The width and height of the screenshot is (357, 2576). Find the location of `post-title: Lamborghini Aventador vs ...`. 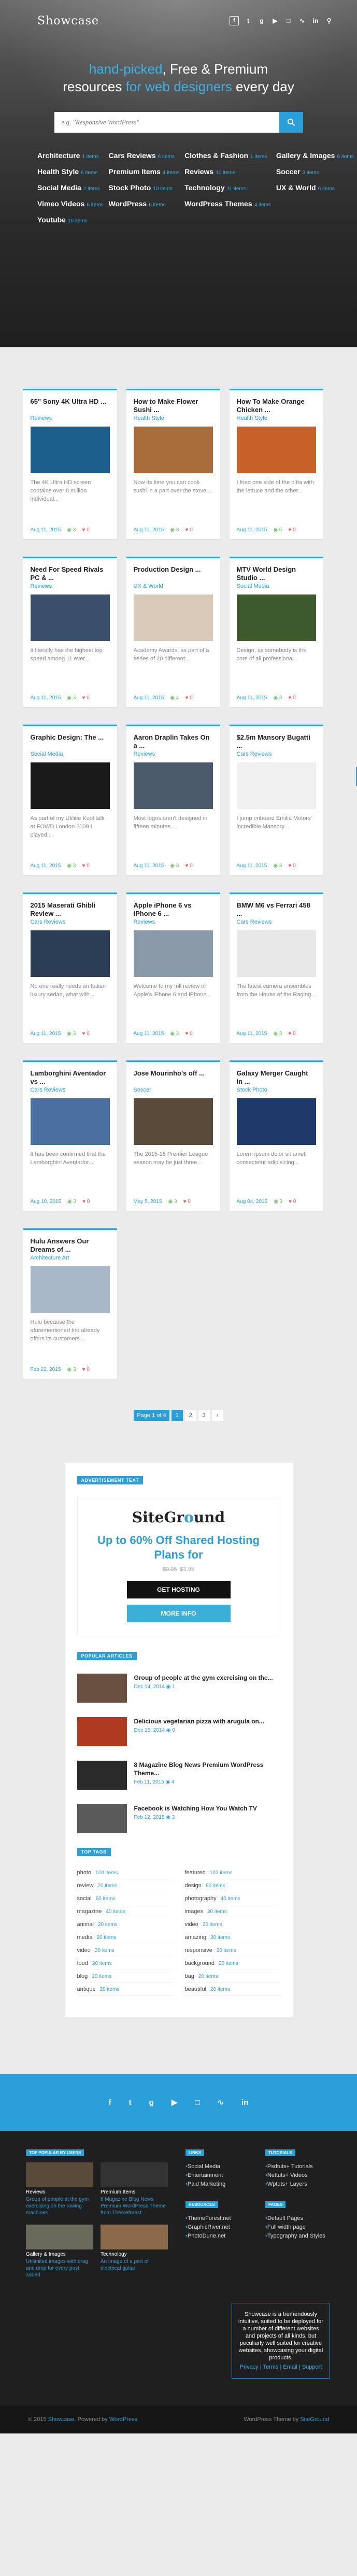

post-title: Lamborghini Aventador vs ... is located at coordinates (71, 1077).